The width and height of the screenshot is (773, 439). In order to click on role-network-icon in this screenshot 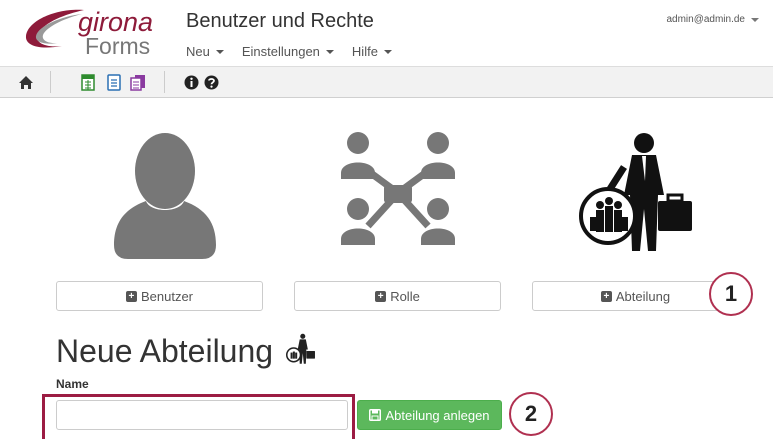, I will do `click(398, 193)`.